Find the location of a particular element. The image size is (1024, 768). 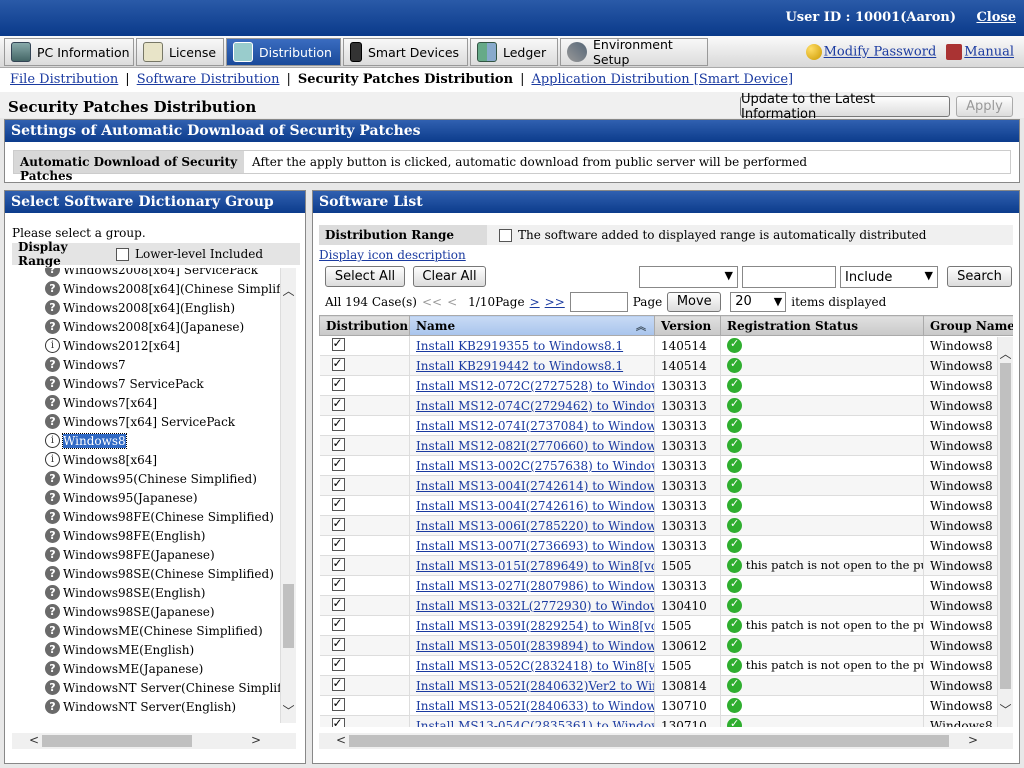

first-page-link: << is located at coordinates (432, 302).